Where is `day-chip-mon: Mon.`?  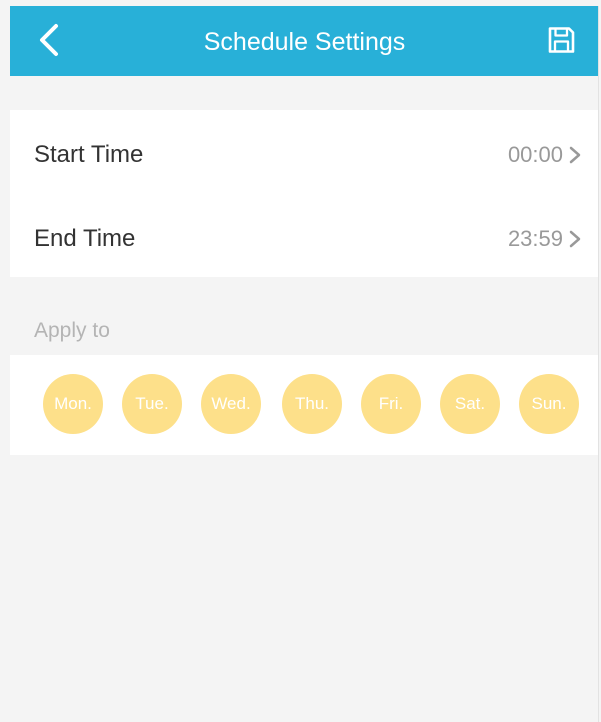
day-chip-mon: Mon. is located at coordinates (73, 404).